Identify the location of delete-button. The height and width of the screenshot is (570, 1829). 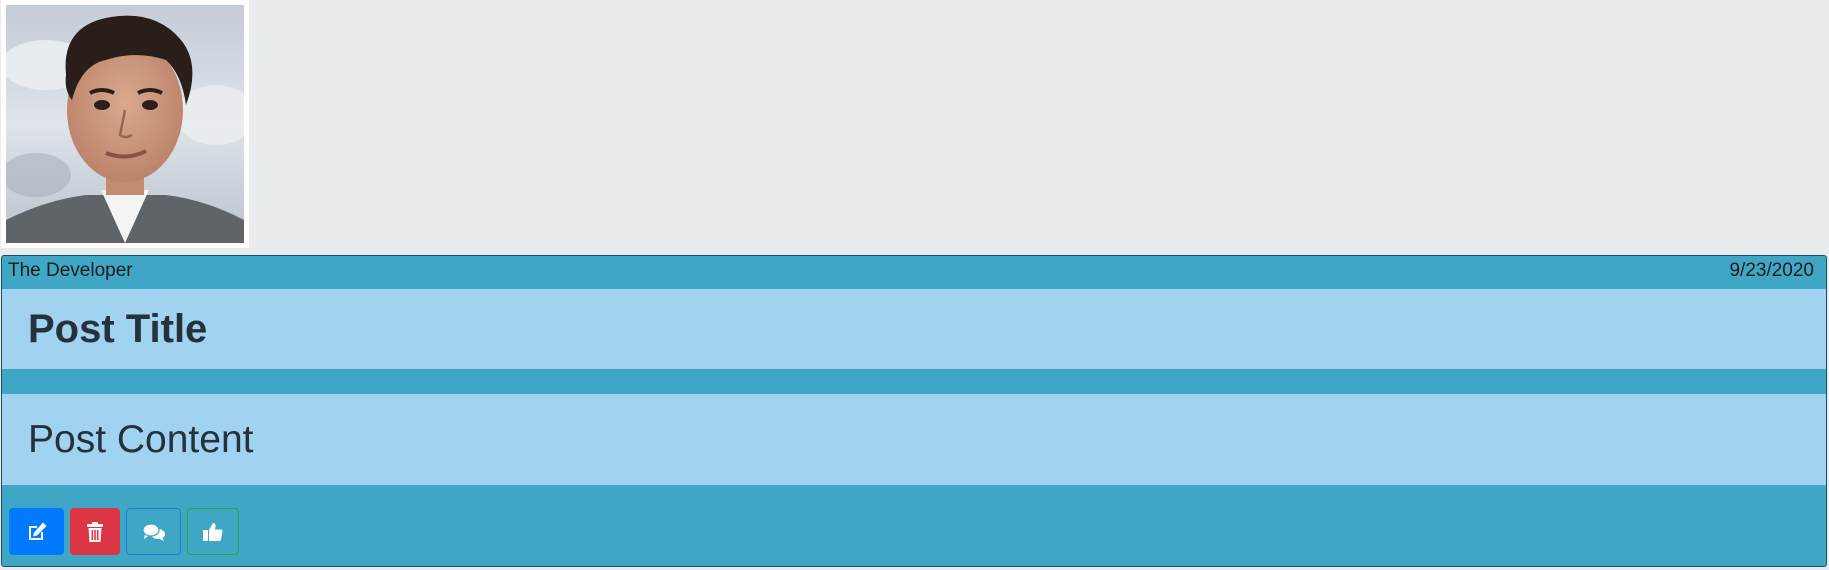
(95, 531).